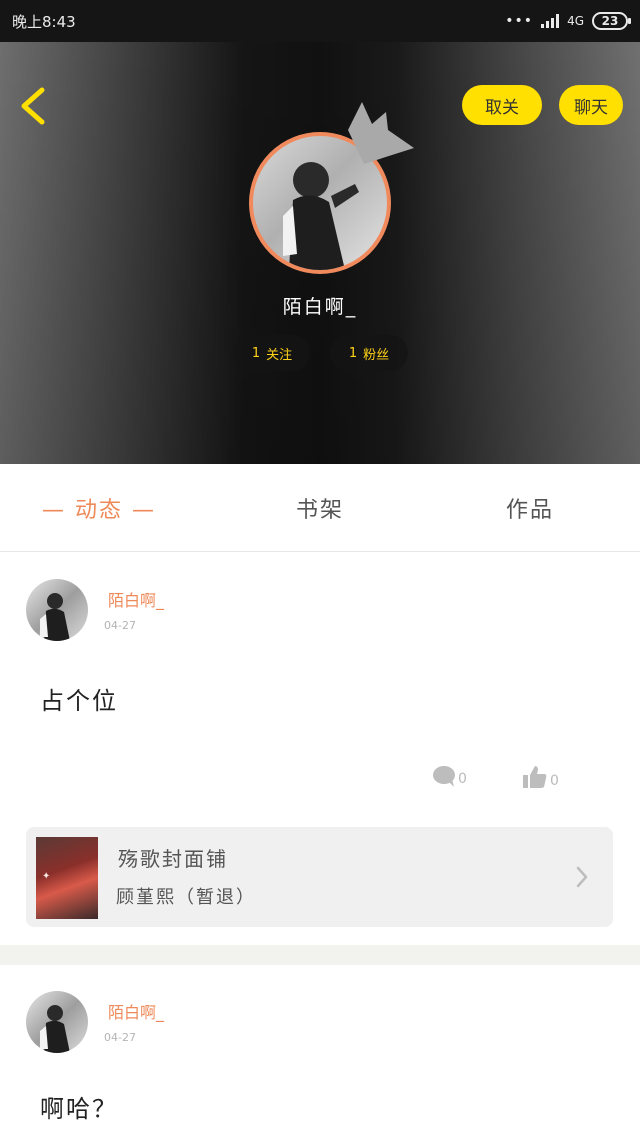  I want to click on post-divider, so click(320, 955).